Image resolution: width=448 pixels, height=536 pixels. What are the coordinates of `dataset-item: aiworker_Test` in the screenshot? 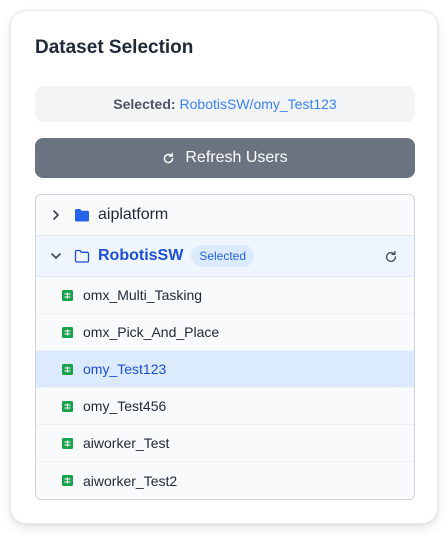 It's located at (225, 443).